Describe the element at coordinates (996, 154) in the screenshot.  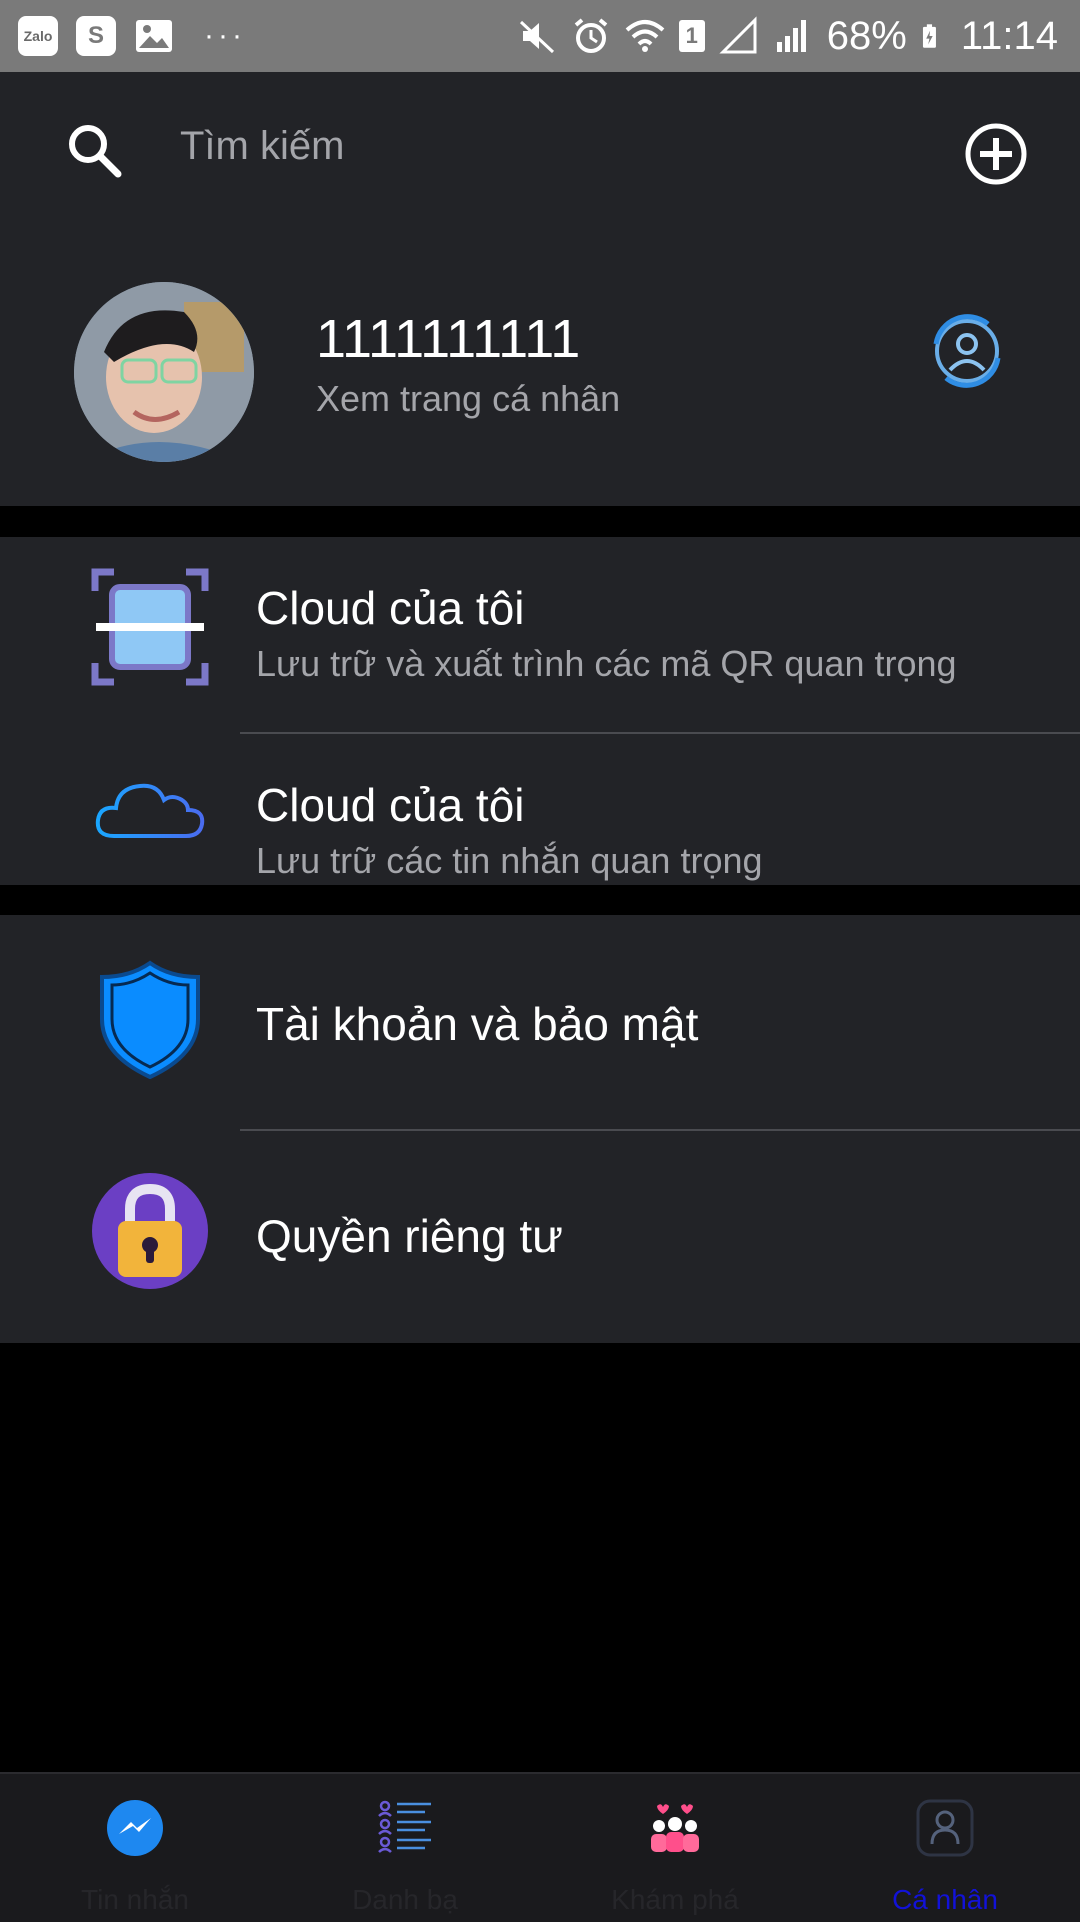
I see `add-icon` at that location.